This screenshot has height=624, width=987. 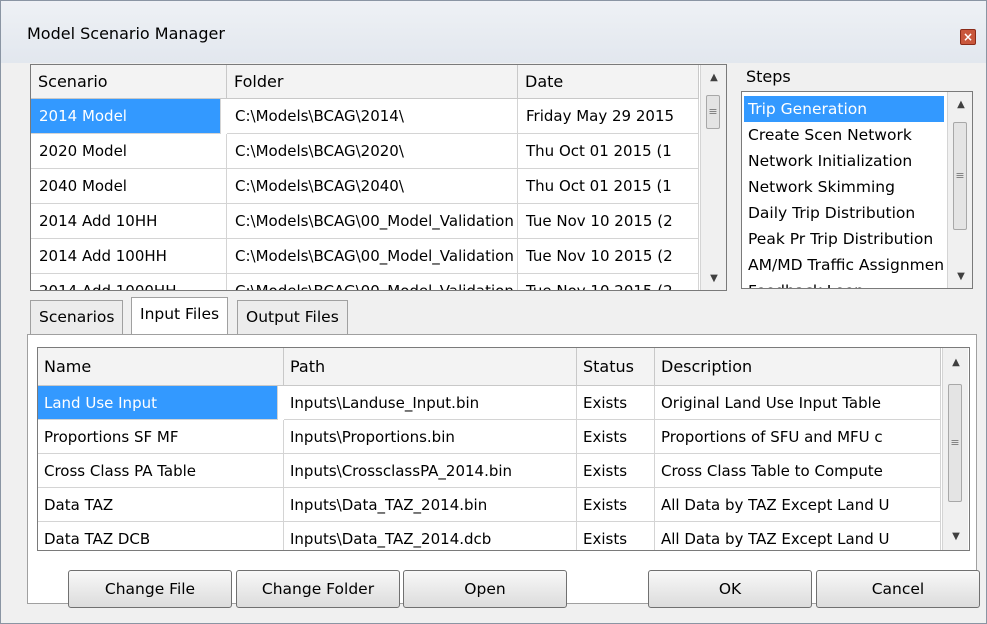 I want to click on file-name-cell: Land Use Input, so click(x=158, y=403).